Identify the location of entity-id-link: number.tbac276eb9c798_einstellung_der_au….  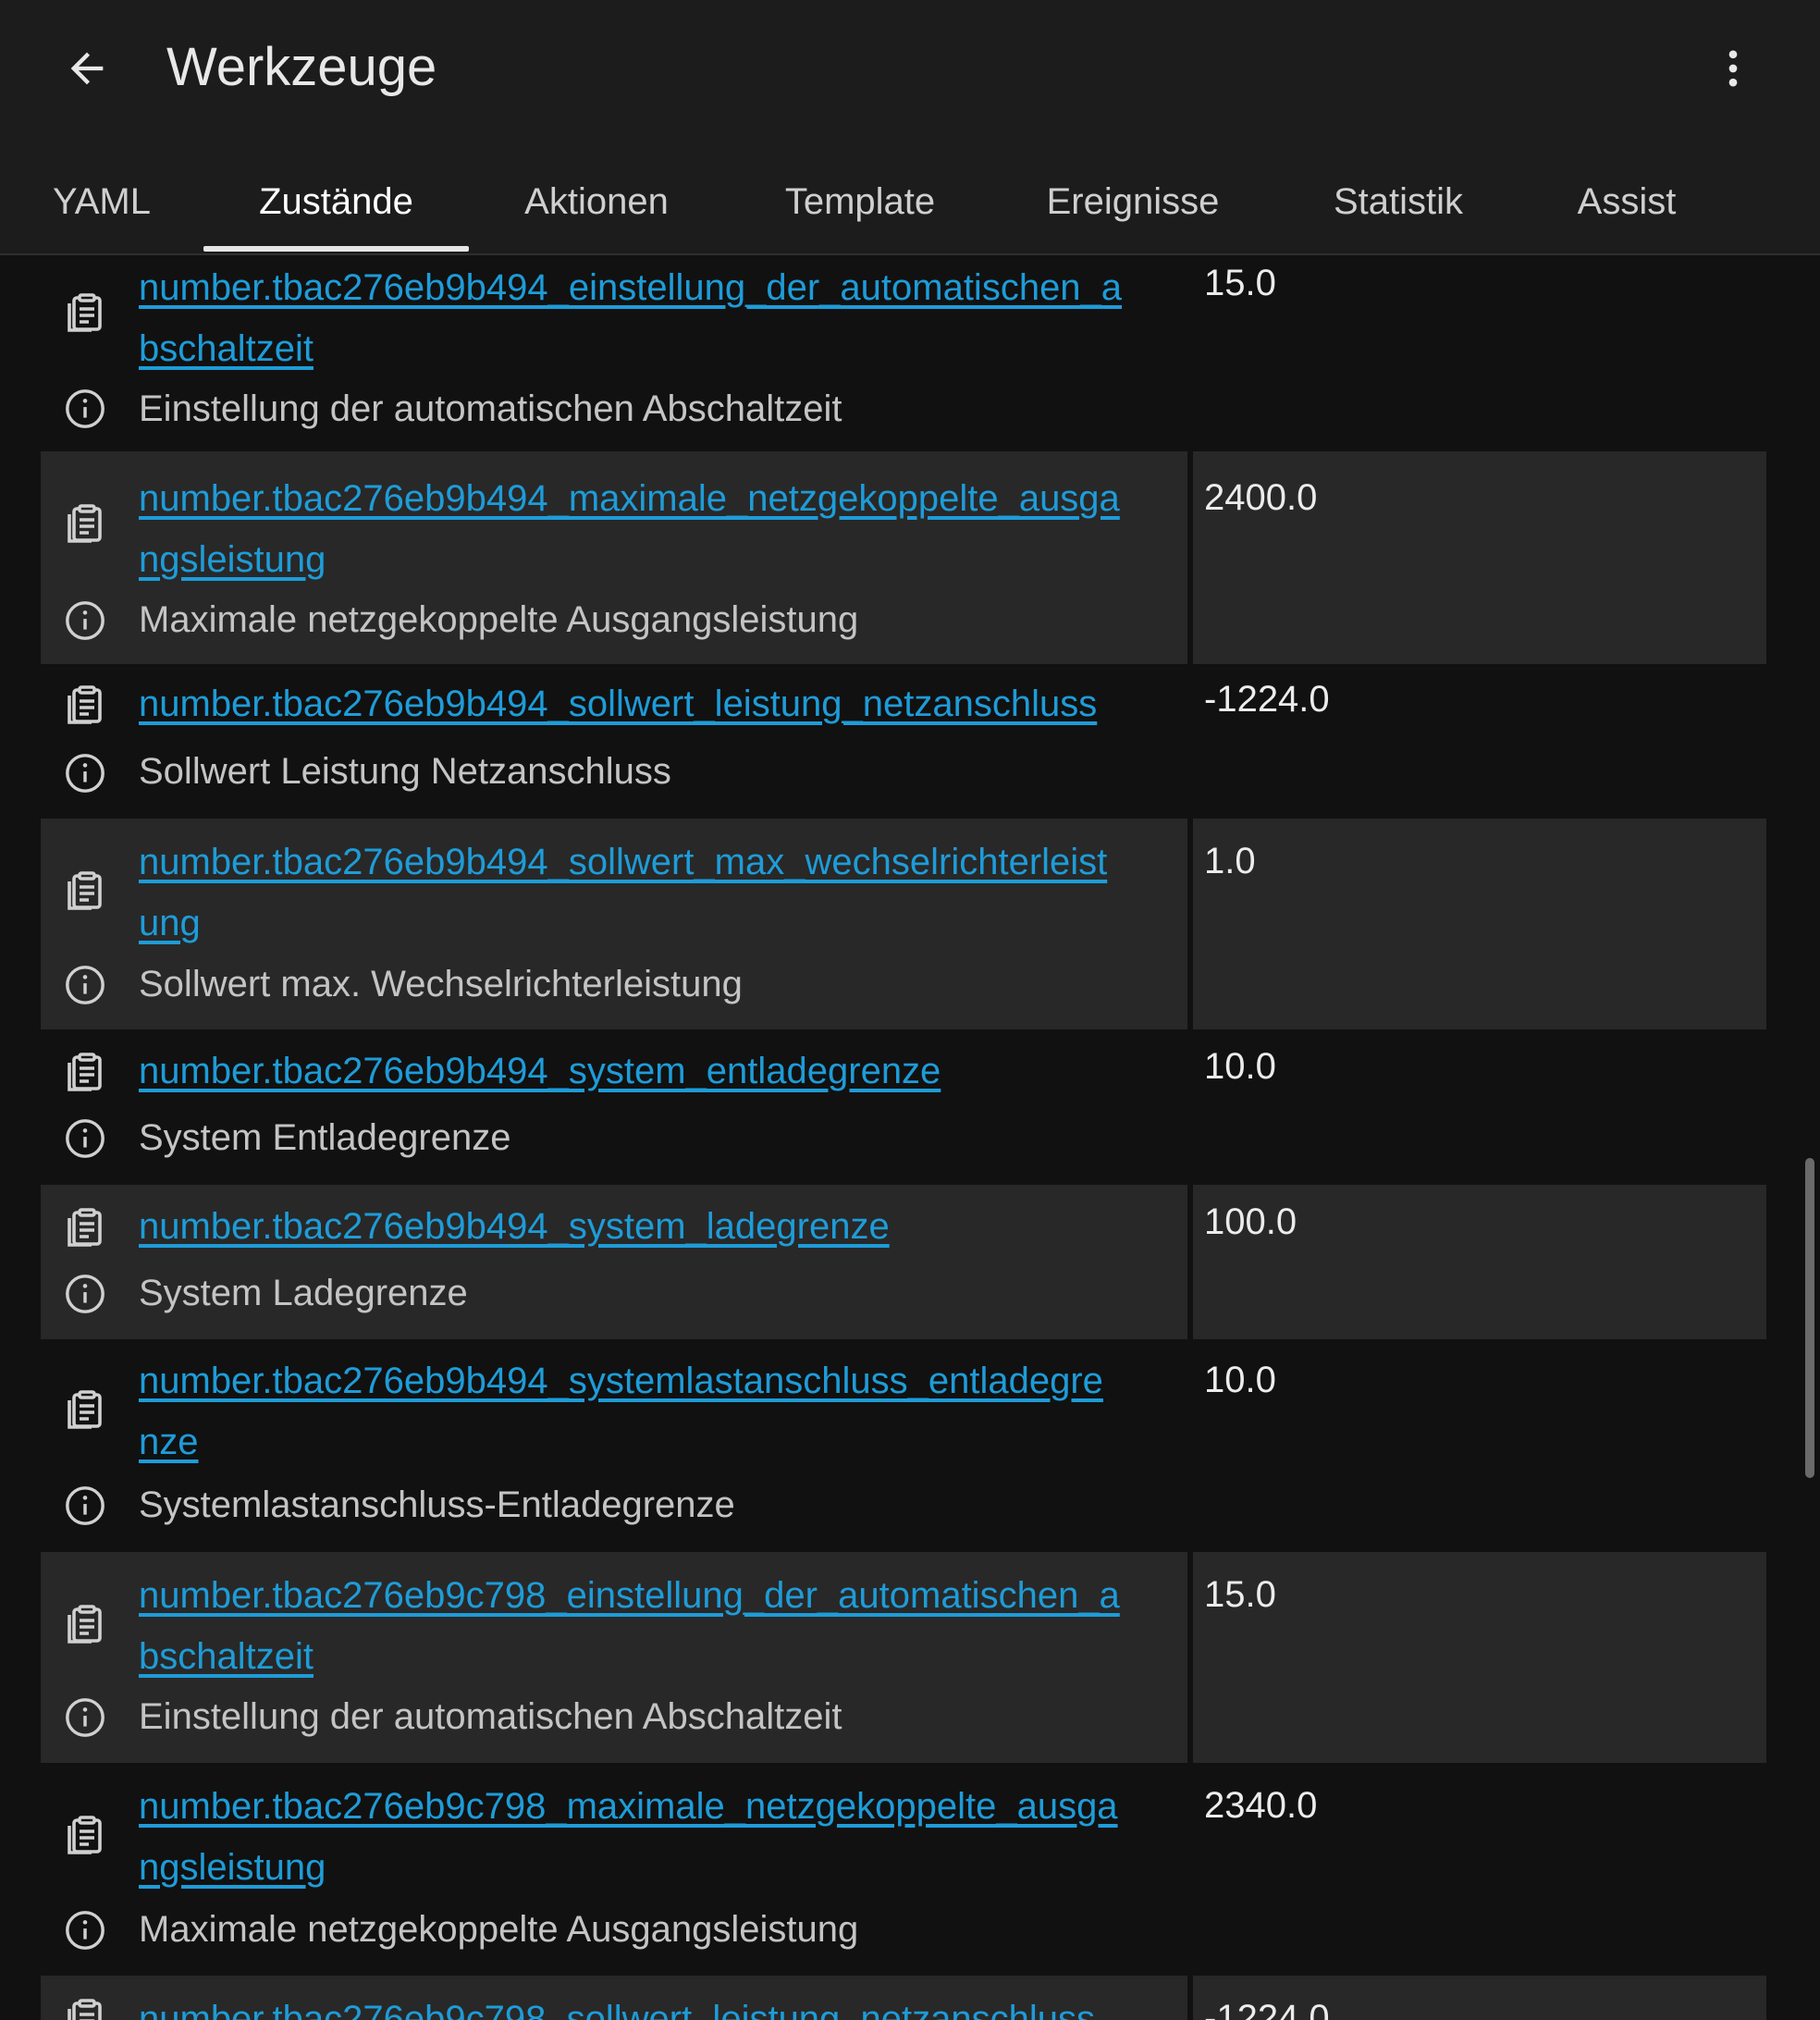
(661, 1626).